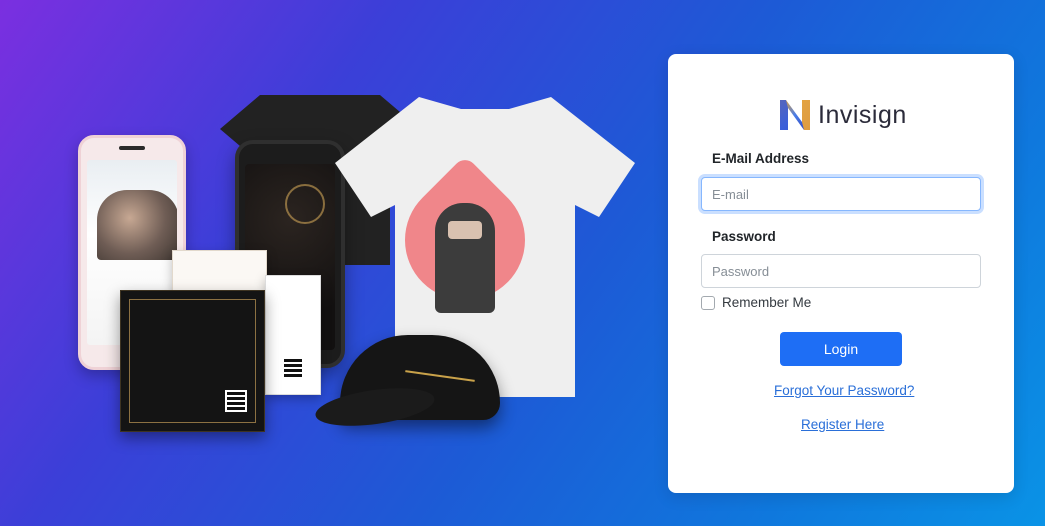  Describe the element at coordinates (132, 148) in the screenshot. I see `phone-speaker` at that location.